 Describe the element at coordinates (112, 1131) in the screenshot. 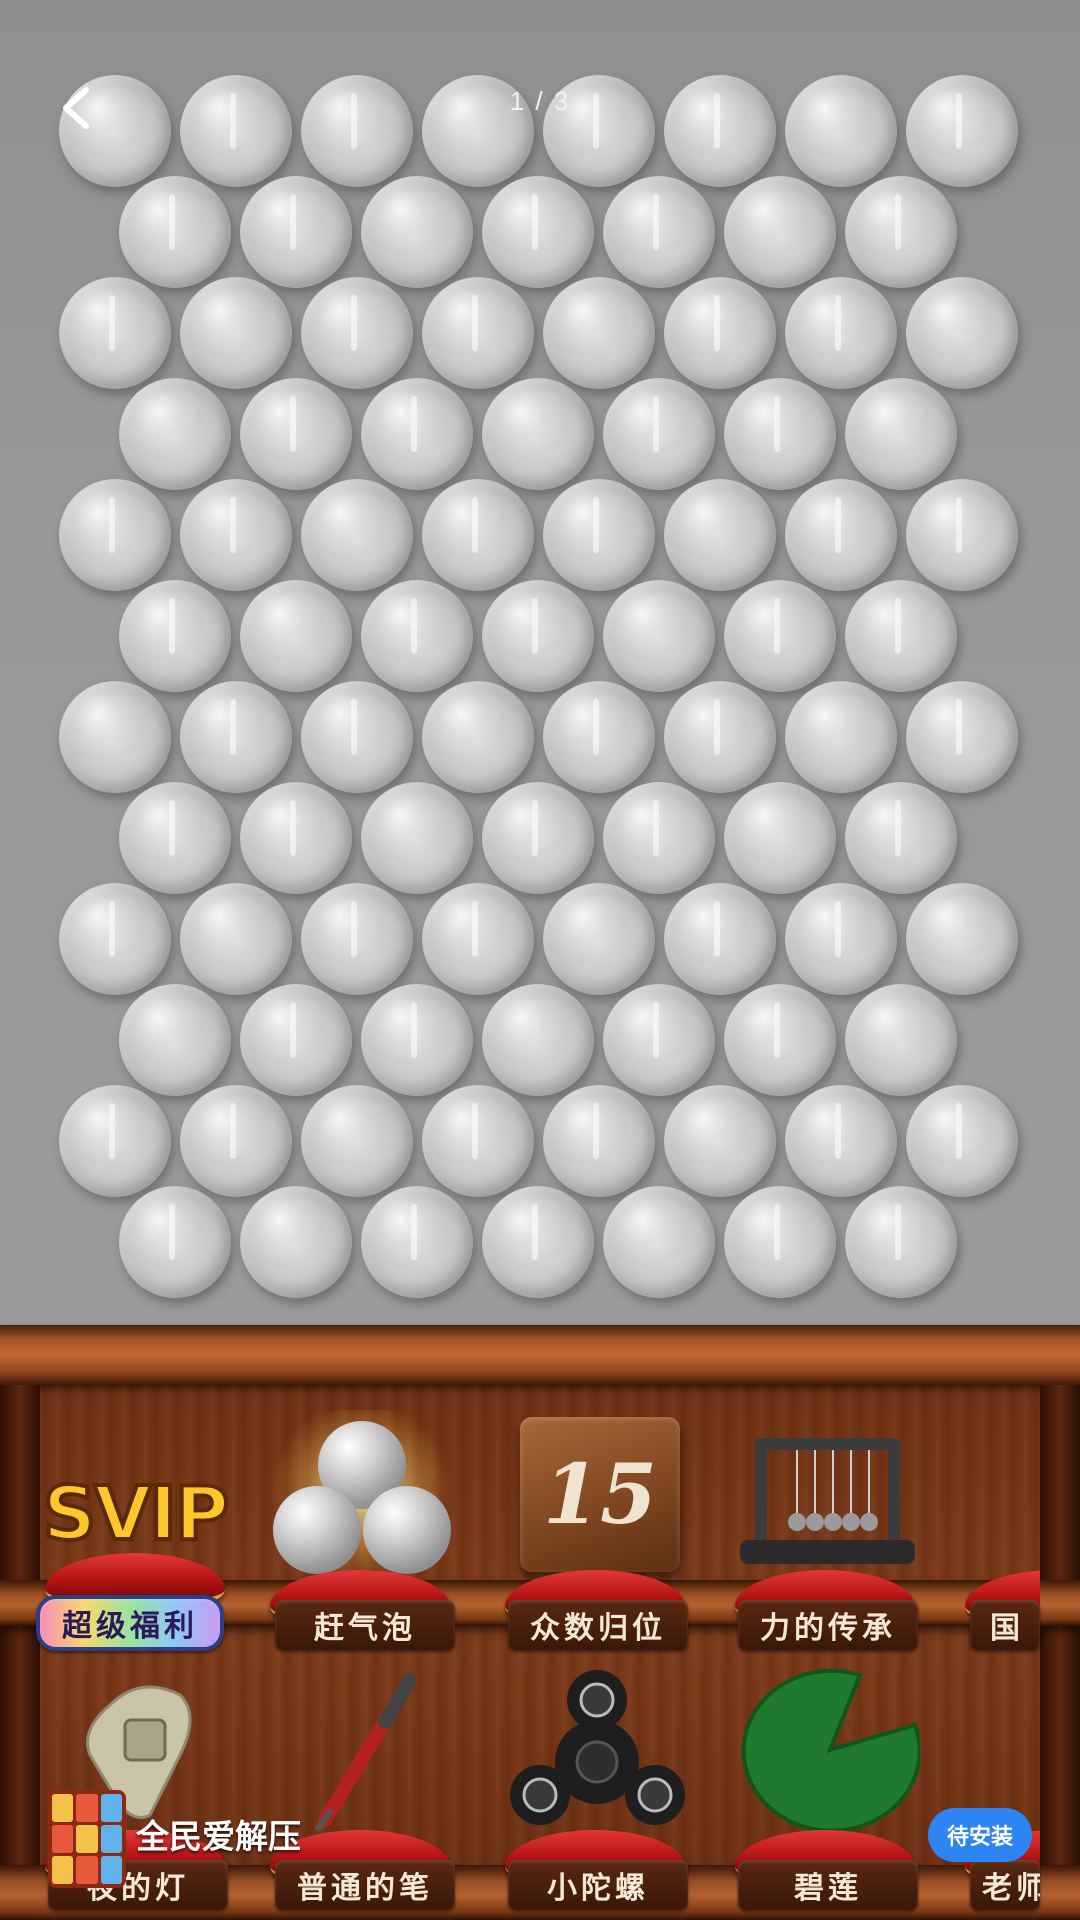

I see `bubble-glint` at that location.